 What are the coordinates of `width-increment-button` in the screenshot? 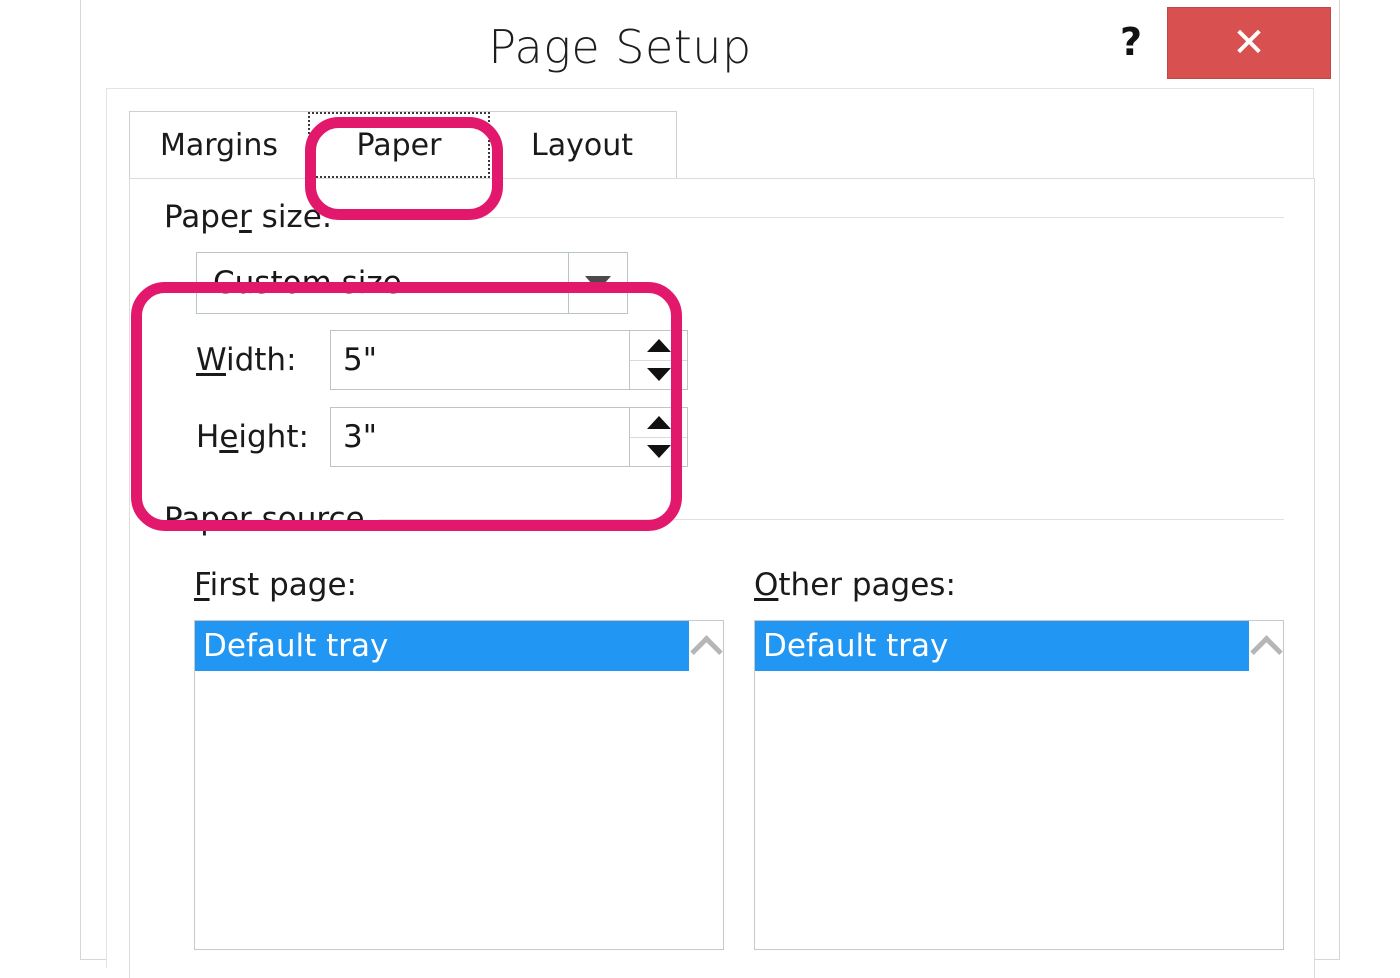 It's located at (658, 345).